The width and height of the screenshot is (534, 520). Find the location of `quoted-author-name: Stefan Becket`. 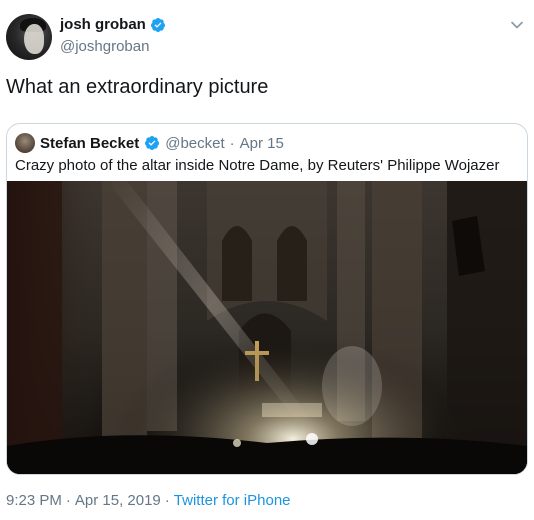

quoted-author-name: Stefan Becket is located at coordinates (90, 143).